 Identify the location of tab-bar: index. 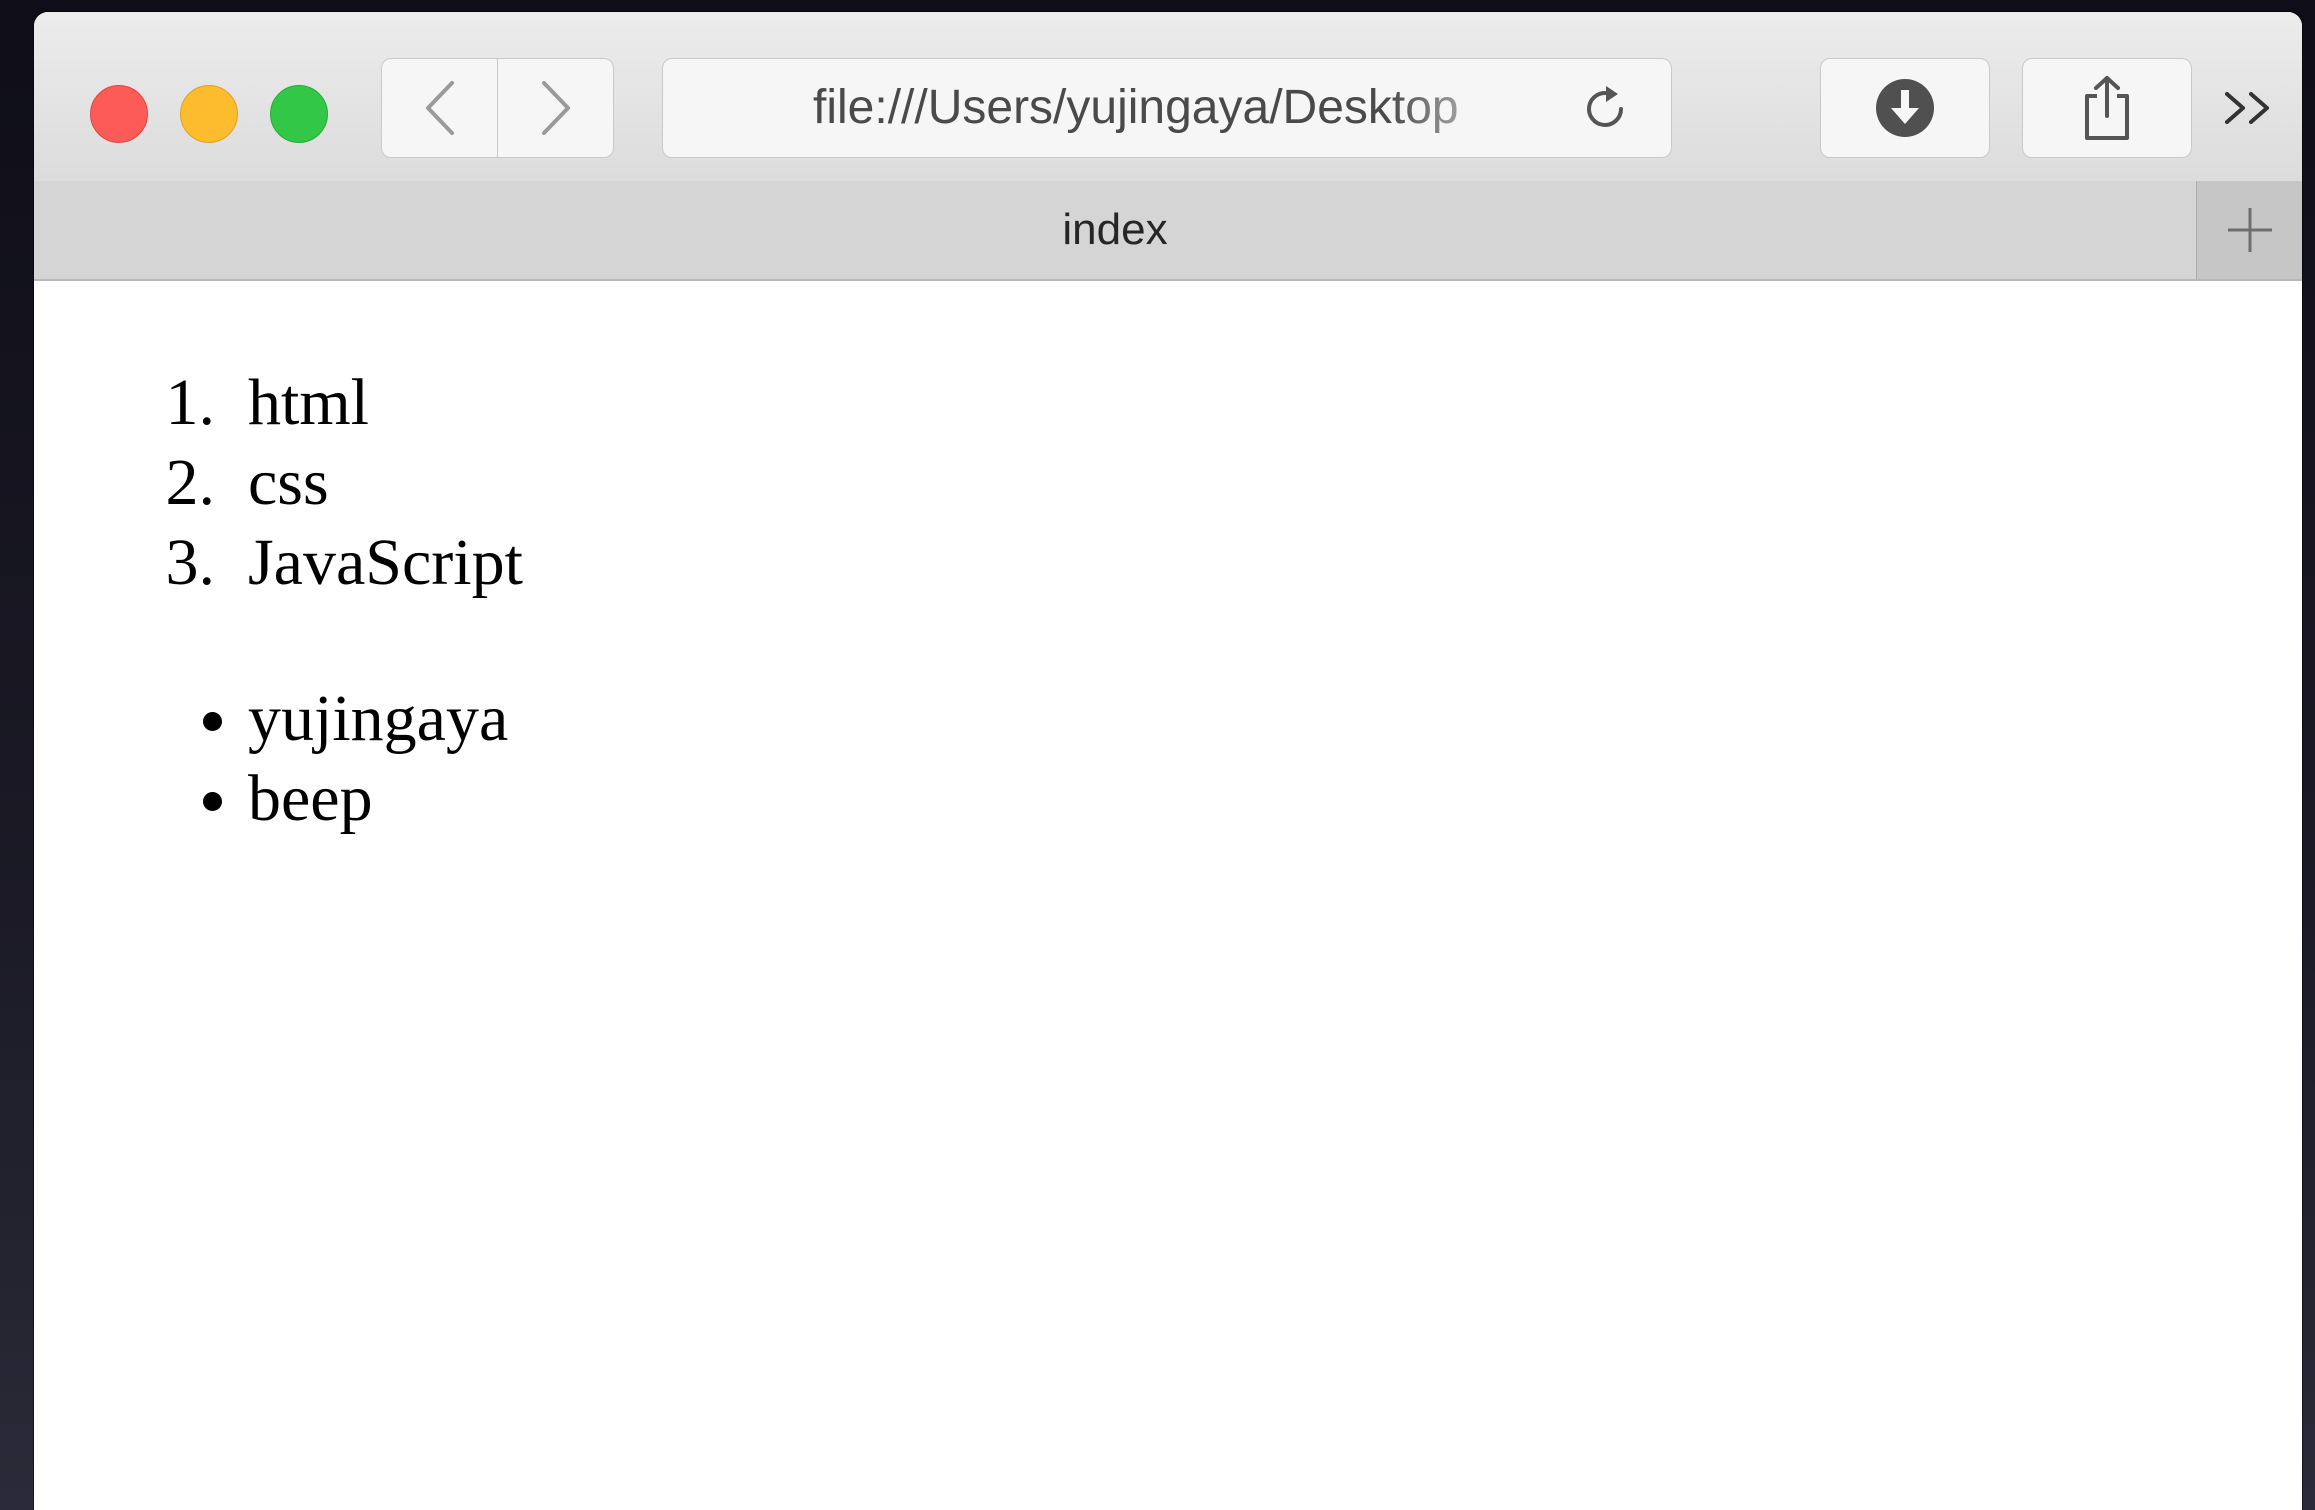
(1168, 231).